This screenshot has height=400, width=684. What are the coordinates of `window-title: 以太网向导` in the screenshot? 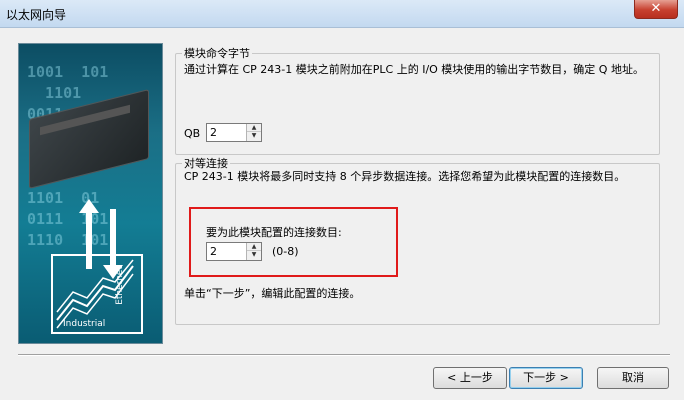 It's located at (36, 15).